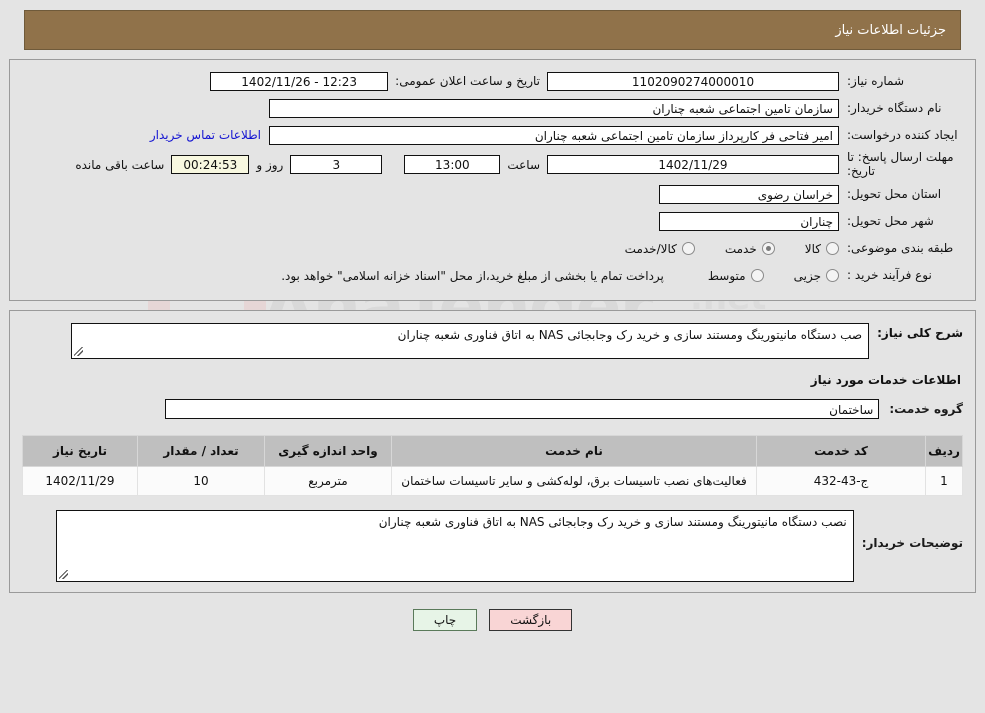  I want to click on category-label: طبقه بندی موضوعی:, so click(900, 248).